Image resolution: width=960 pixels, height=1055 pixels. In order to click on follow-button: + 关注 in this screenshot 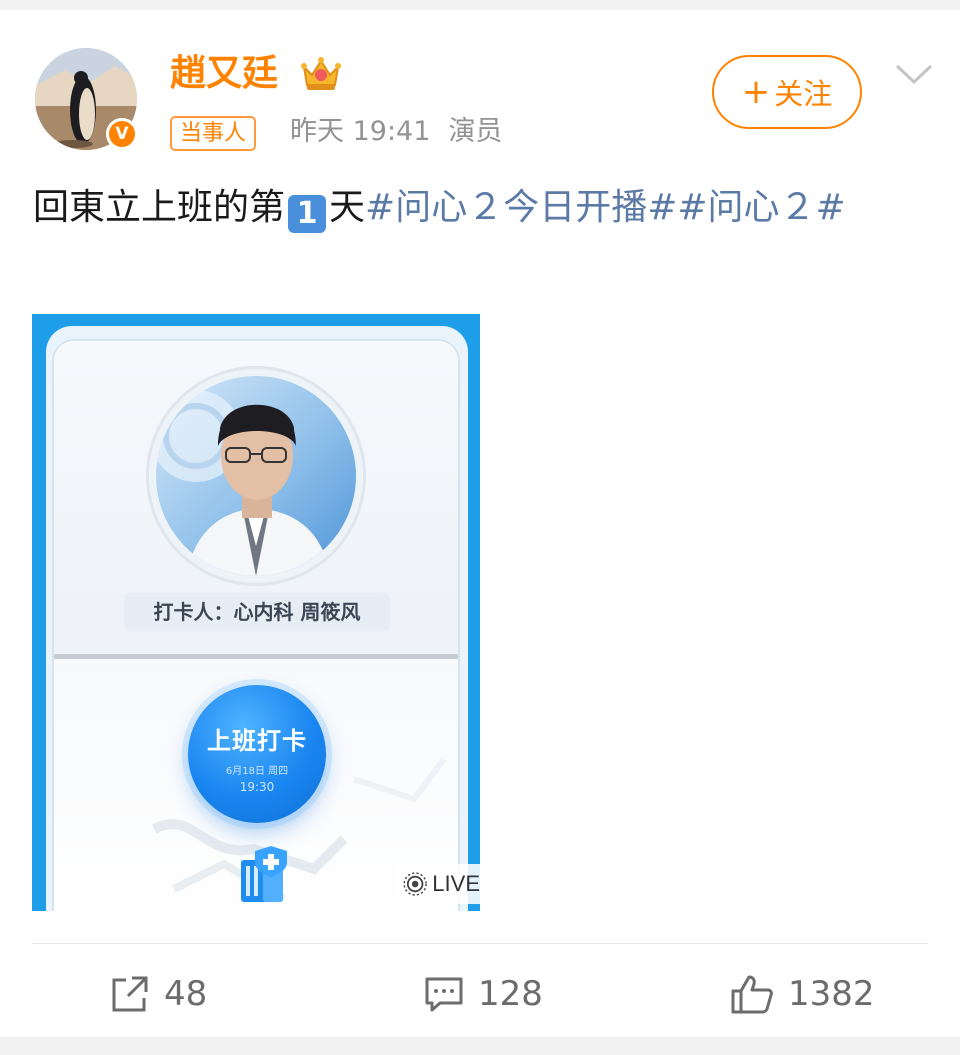, I will do `click(787, 92)`.